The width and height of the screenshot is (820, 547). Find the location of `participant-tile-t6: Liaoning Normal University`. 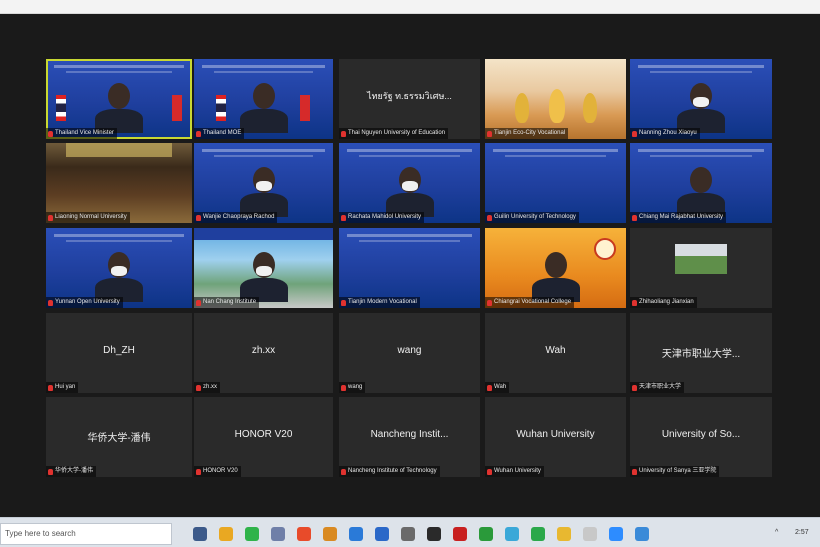

participant-tile-t6: Liaoning Normal University is located at coordinates (119, 183).